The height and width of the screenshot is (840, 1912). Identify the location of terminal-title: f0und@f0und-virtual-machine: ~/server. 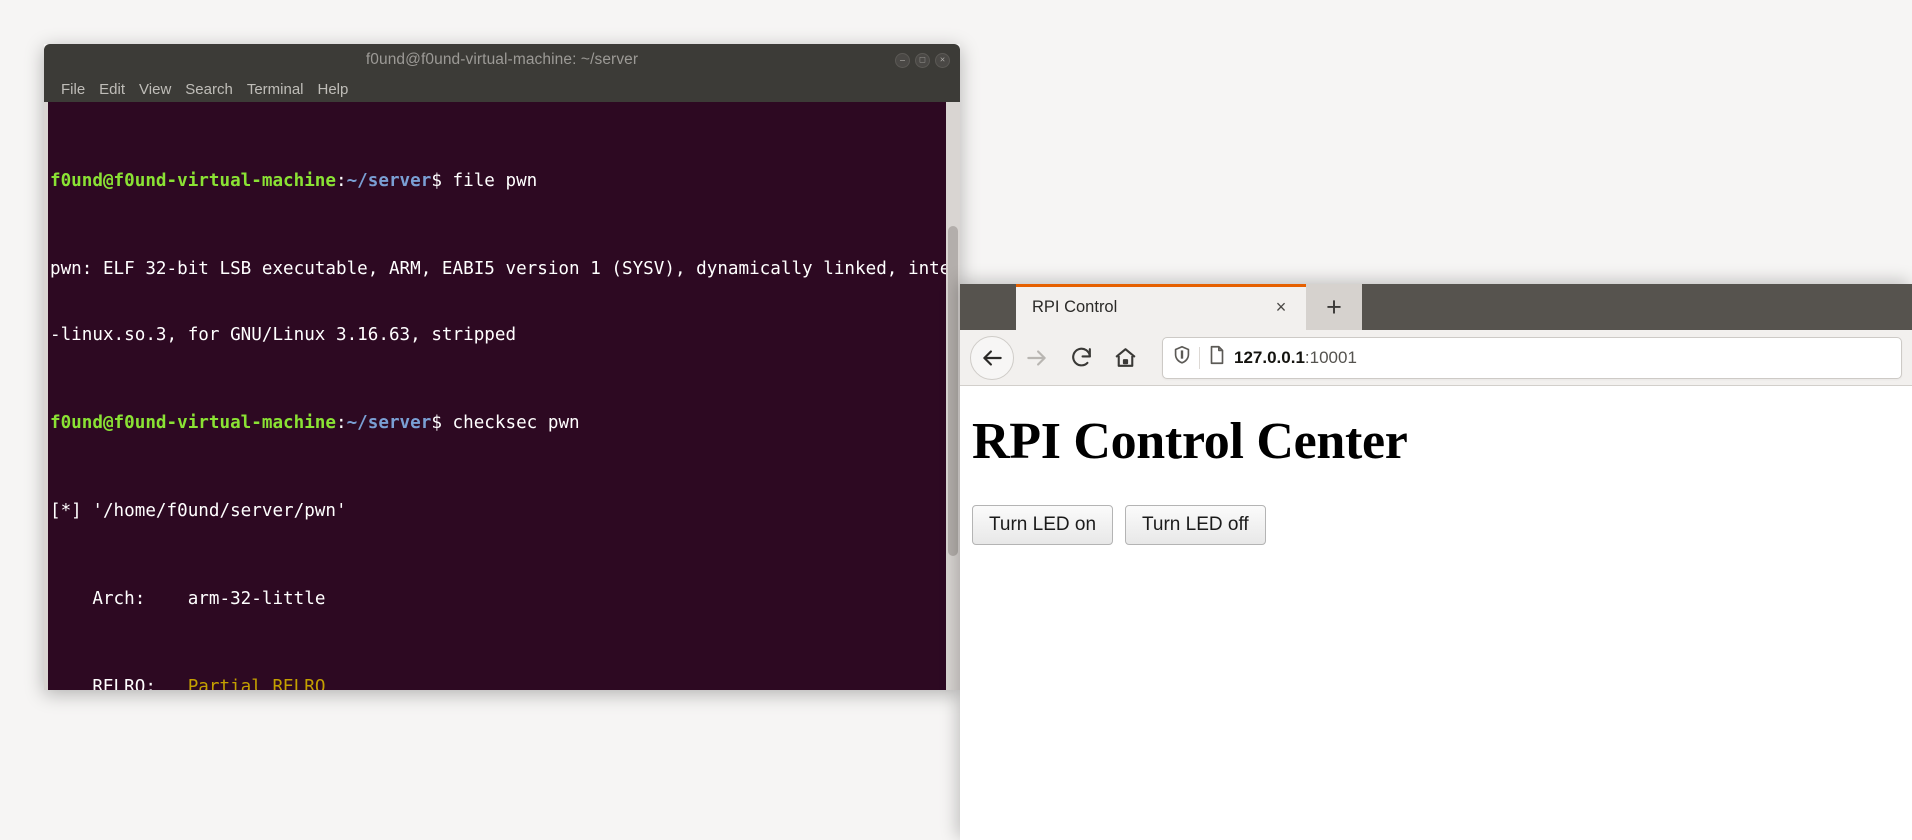
(502, 59).